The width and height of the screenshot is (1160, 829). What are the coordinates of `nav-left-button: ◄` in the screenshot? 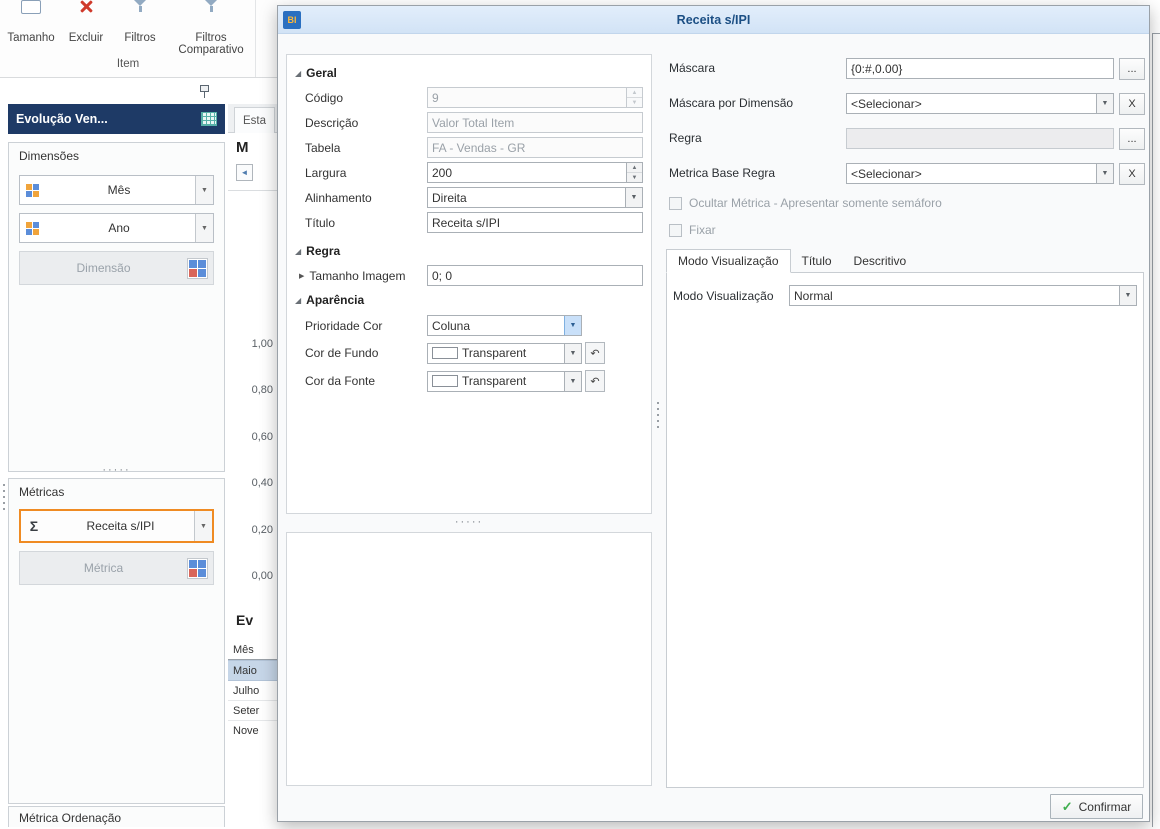 It's located at (244, 172).